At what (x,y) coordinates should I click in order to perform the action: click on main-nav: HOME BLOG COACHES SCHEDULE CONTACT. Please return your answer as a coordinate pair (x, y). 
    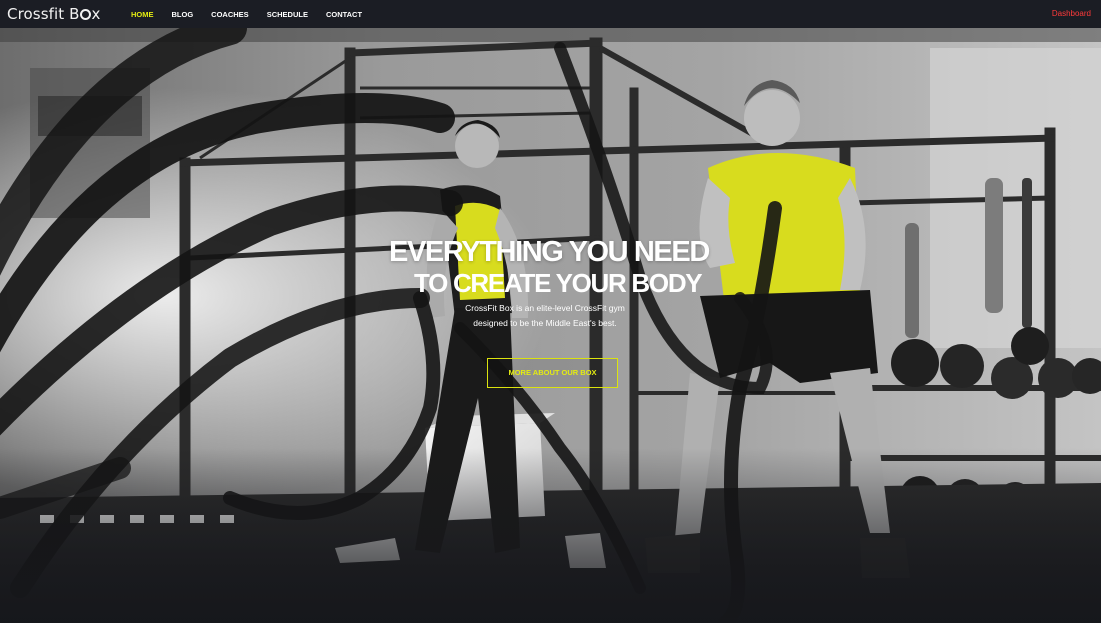
    Looking at the image, I should click on (255, 14).